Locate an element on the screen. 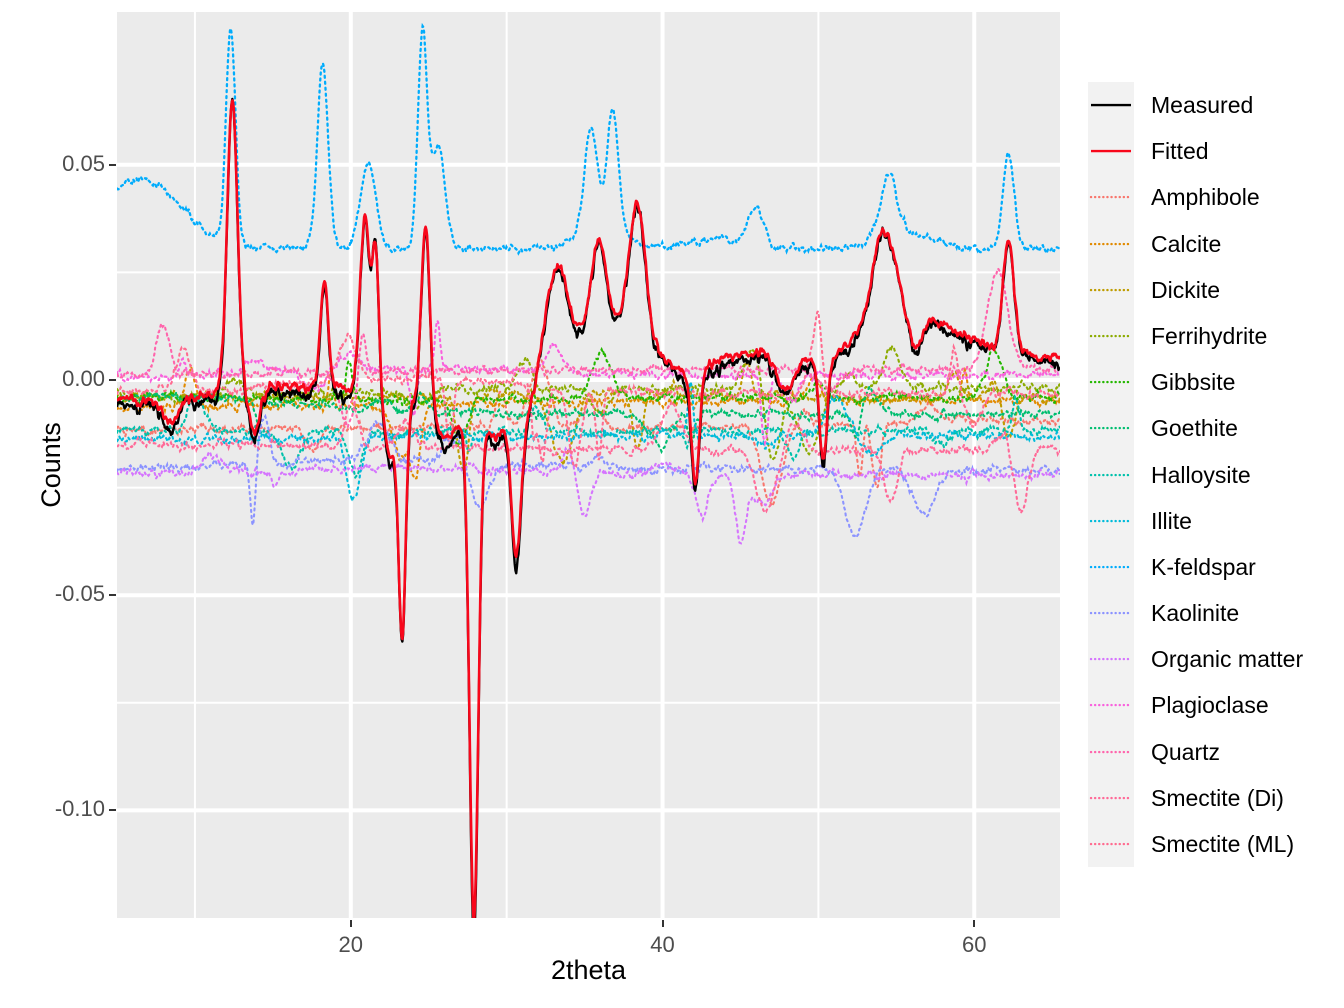  x-axis-title: 2theta is located at coordinates (588, 970).